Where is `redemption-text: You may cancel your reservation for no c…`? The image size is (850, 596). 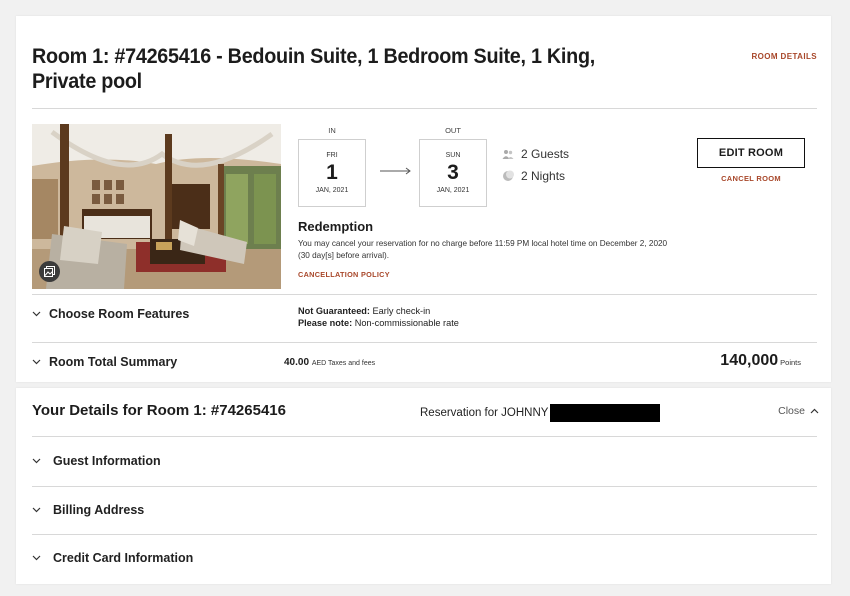 redemption-text: You may cancel your reservation for no c… is located at coordinates (483, 249).